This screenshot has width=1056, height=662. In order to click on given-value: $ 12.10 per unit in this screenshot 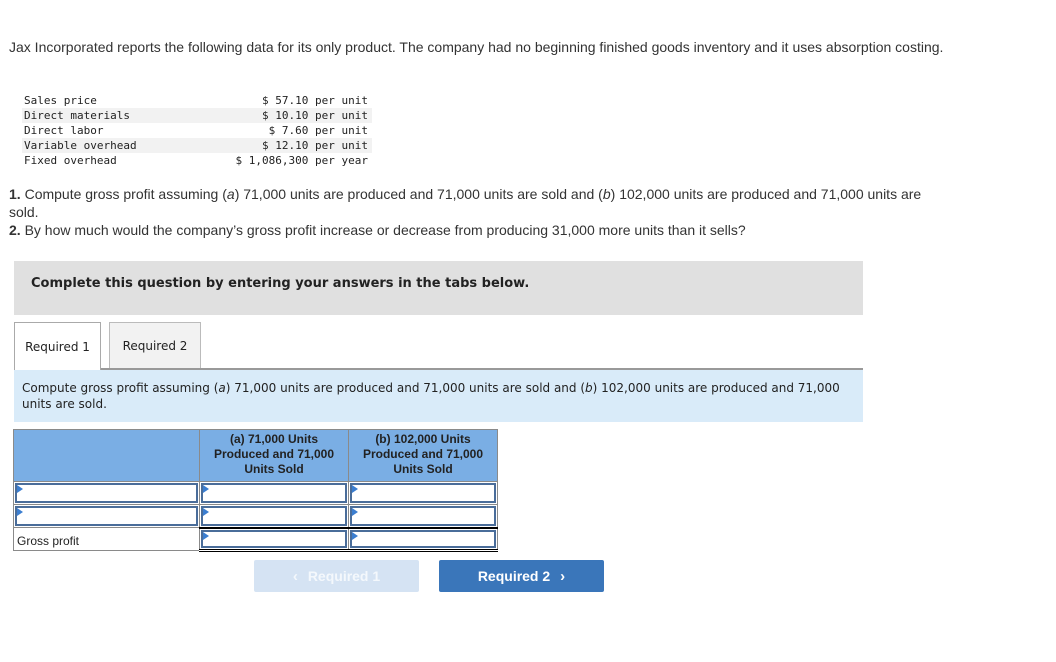, I will do `click(292, 145)`.